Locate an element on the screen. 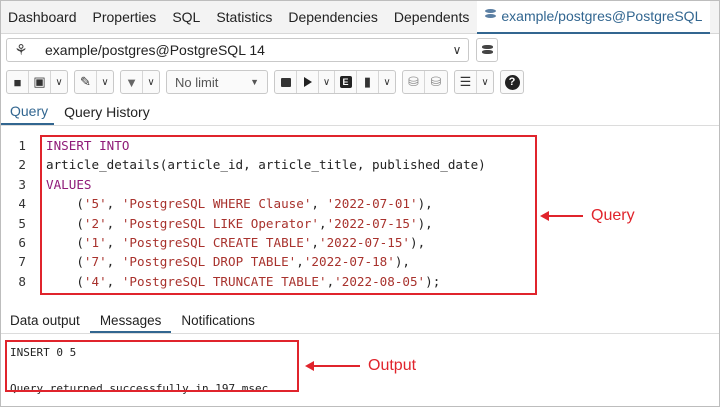 Image resolution: width=720 pixels, height=407 pixels. line-number: 8 is located at coordinates (22, 281).